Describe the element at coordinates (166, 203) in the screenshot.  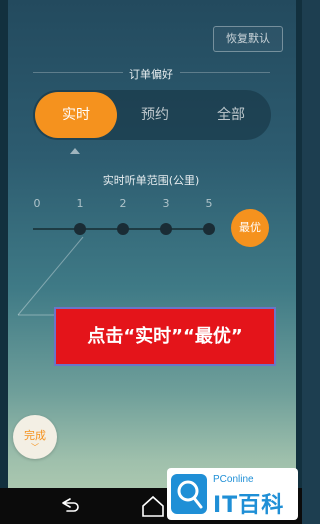
I see `tick-label: 3` at that location.